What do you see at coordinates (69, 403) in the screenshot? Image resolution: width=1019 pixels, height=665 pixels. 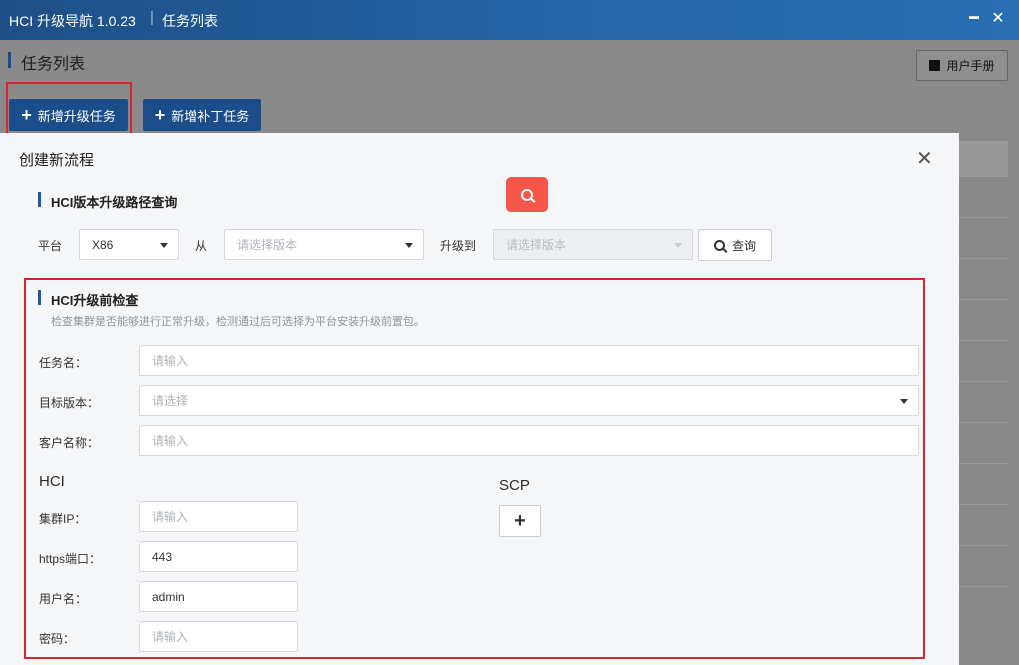 I see `target-version-label: 目标版本：` at bounding box center [69, 403].